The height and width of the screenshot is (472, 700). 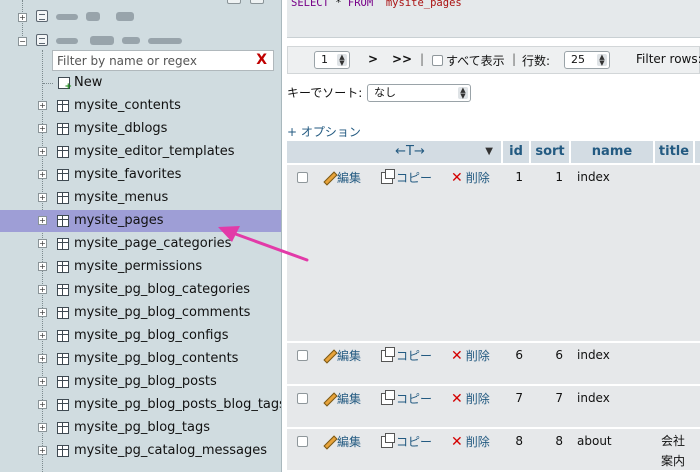 What do you see at coordinates (140, 83) in the screenshot?
I see `new-table-item: New` at bounding box center [140, 83].